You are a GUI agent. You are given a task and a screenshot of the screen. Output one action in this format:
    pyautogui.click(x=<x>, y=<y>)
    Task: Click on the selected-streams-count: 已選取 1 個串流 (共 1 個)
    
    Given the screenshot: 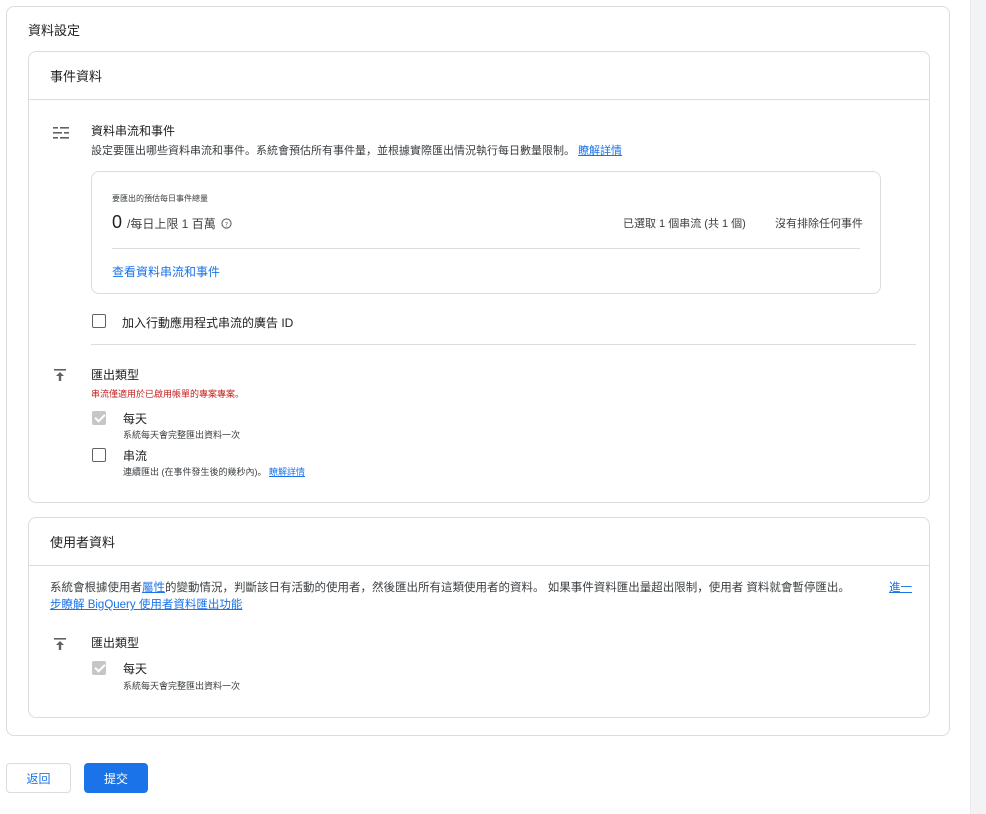 What is the action you would take?
    pyautogui.click(x=684, y=224)
    